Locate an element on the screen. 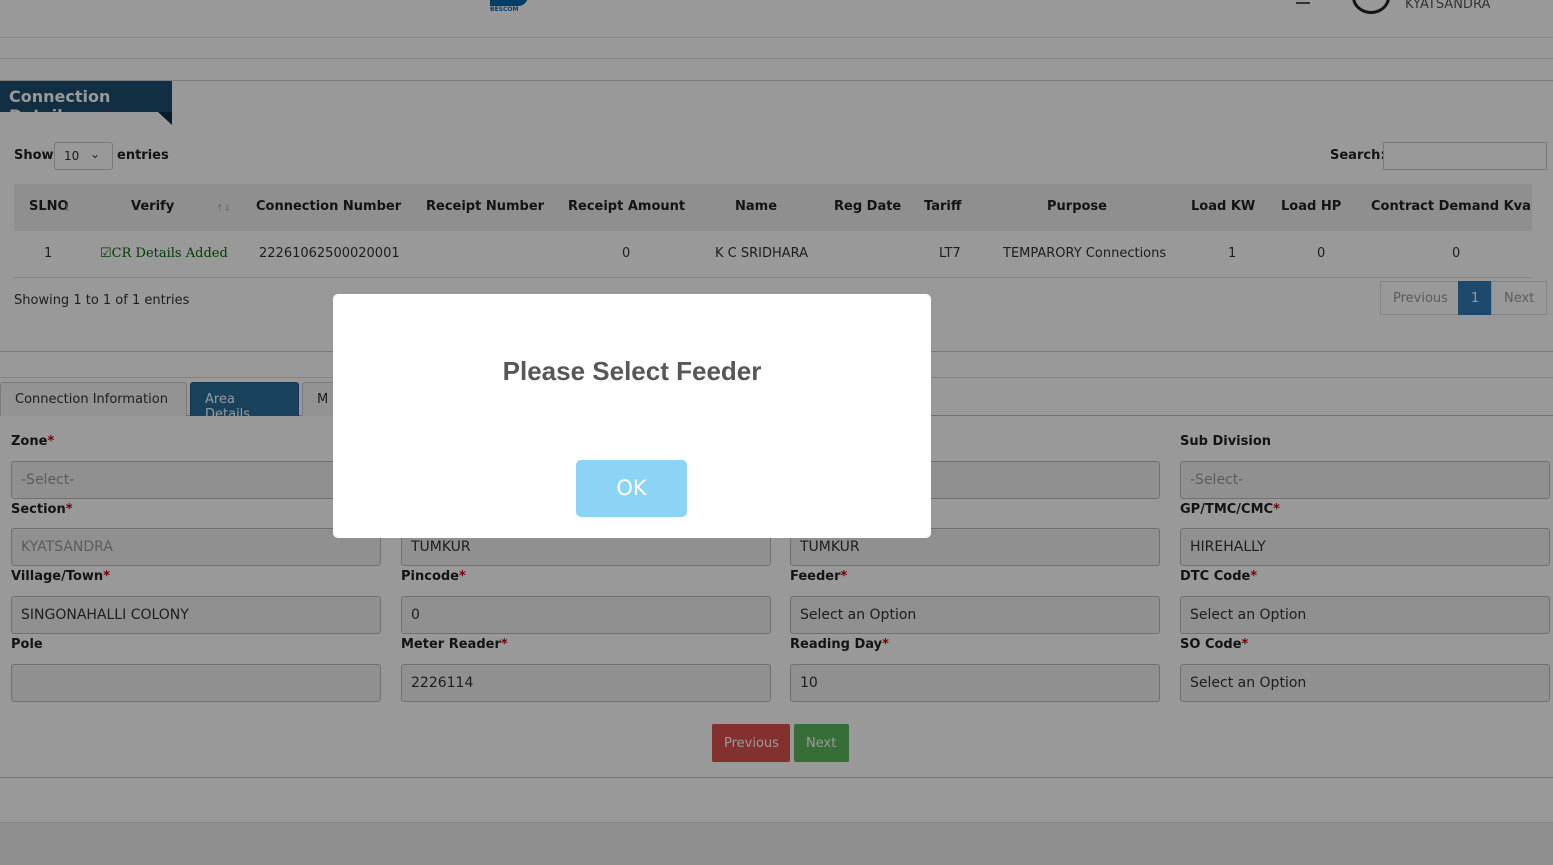  alert-dialog: Please Select Feeder OK is located at coordinates (632, 416).